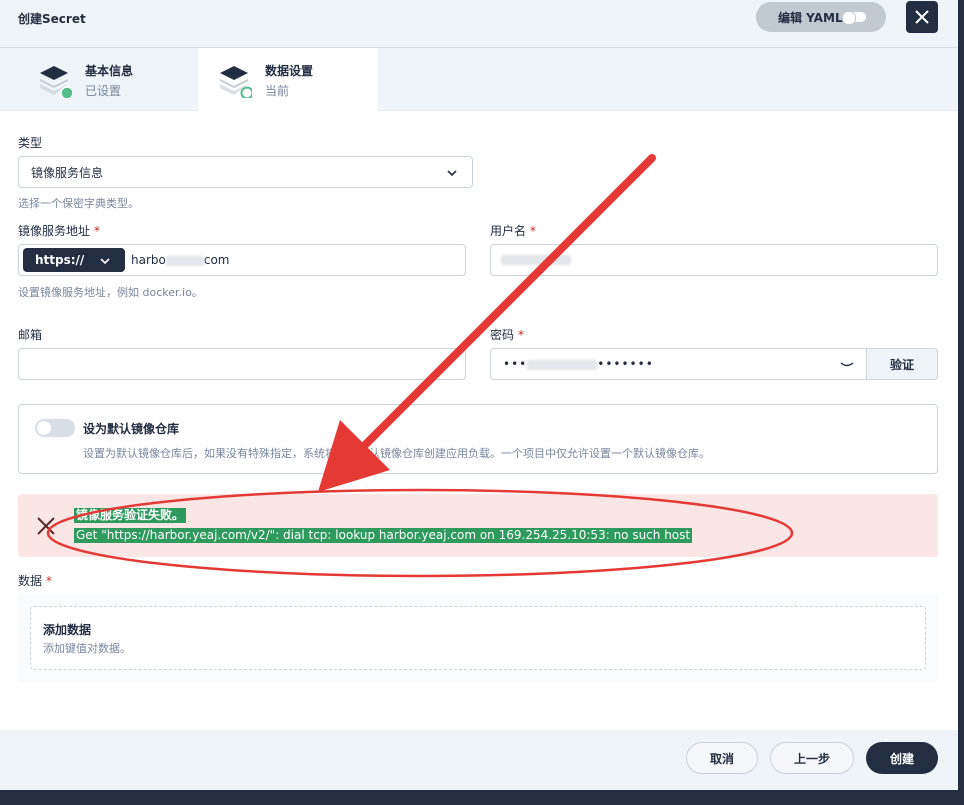  What do you see at coordinates (55, 428) in the screenshot?
I see `default-registry-switch` at bounding box center [55, 428].